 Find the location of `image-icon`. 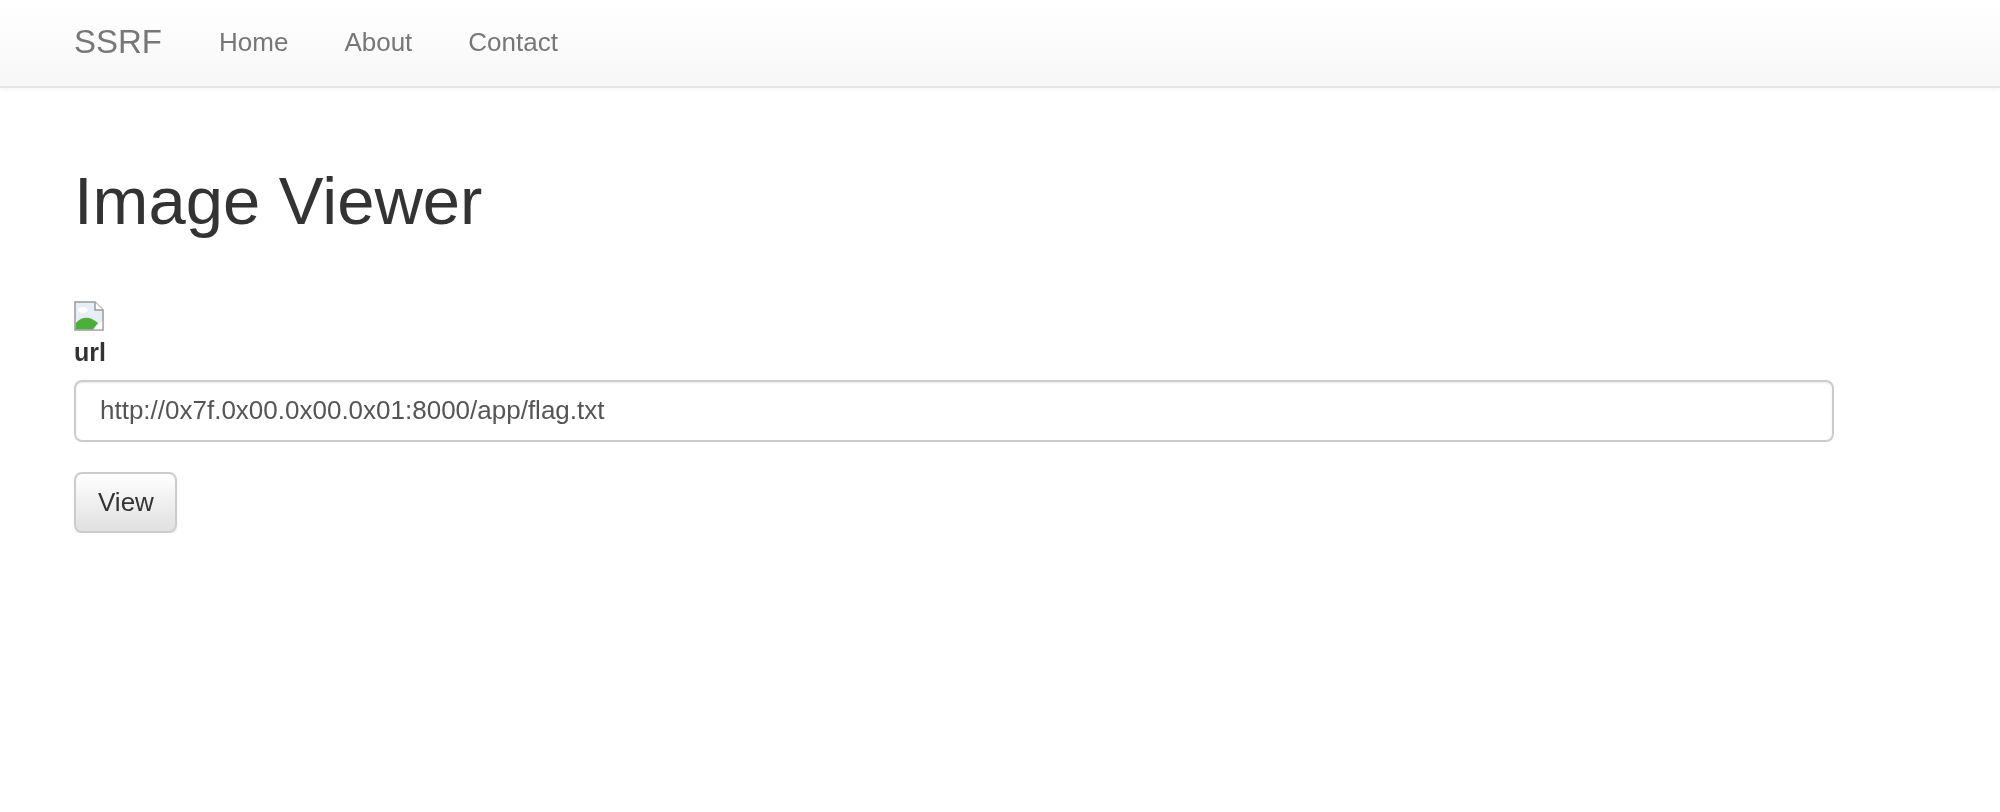

image-icon is located at coordinates (89, 315).